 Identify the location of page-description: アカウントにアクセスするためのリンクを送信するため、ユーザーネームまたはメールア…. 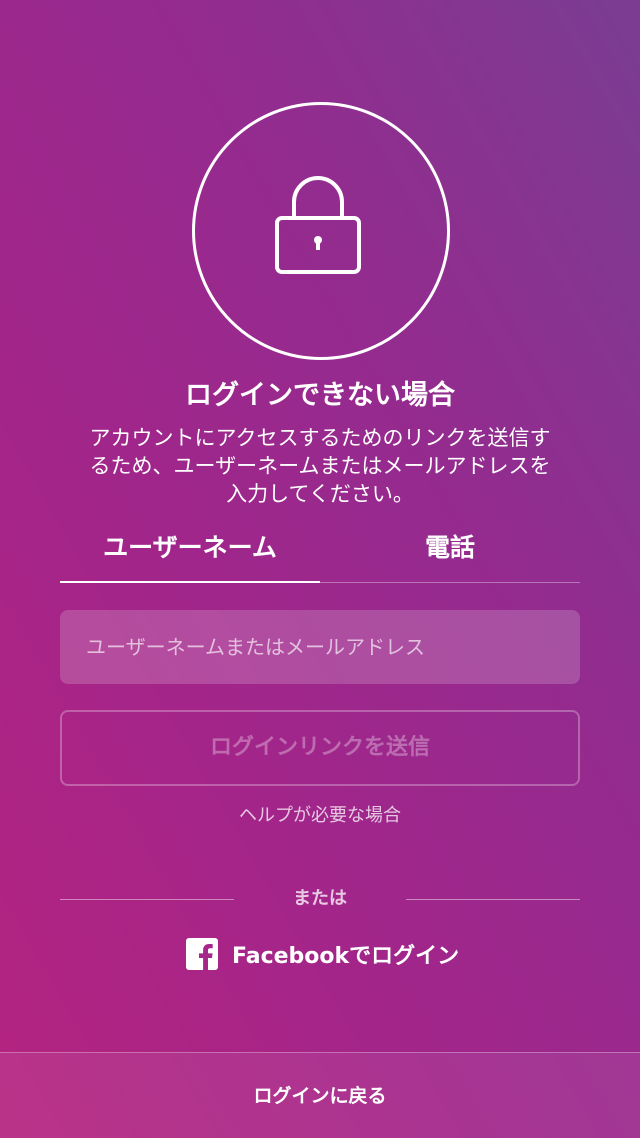
(320, 466).